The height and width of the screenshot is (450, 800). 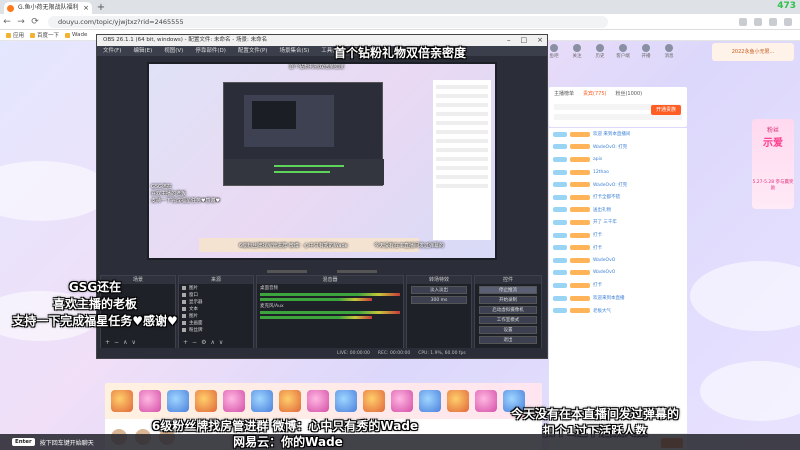 What do you see at coordinates (138, 287) in the screenshot?
I see `scene-item: 场景` at bounding box center [138, 287].